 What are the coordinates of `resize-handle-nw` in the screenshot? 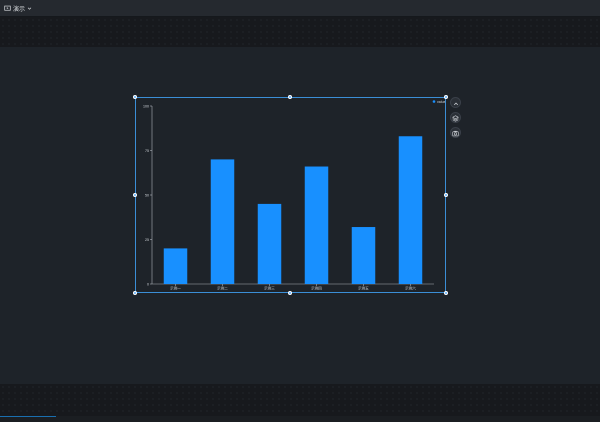 It's located at (135, 97).